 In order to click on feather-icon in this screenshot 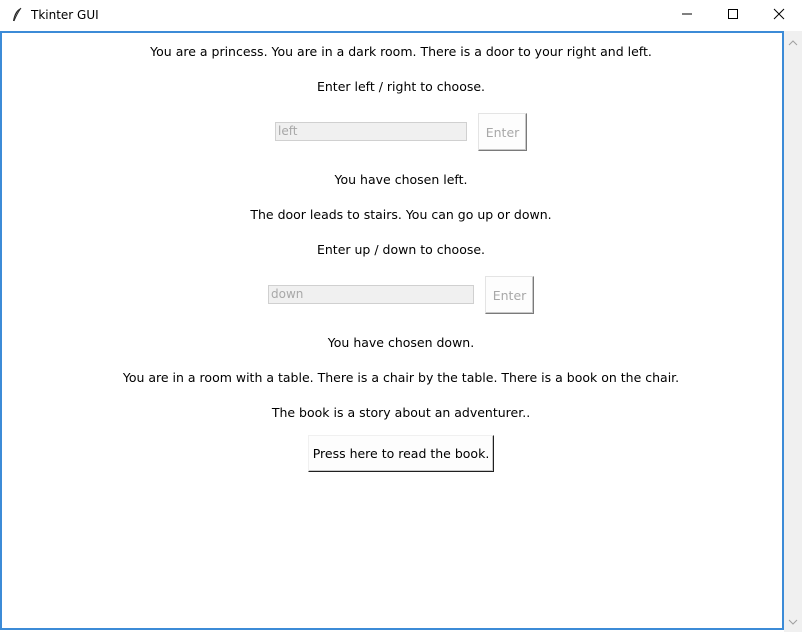, I will do `click(18, 15)`.